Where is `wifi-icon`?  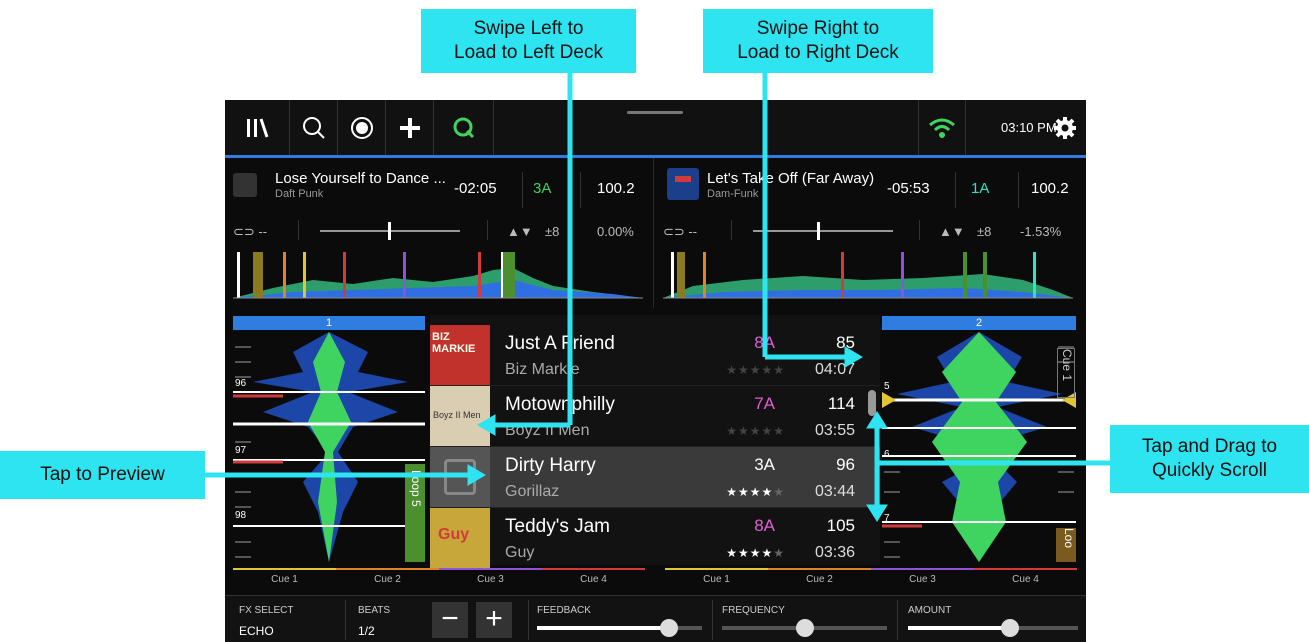 wifi-icon is located at coordinates (942, 127).